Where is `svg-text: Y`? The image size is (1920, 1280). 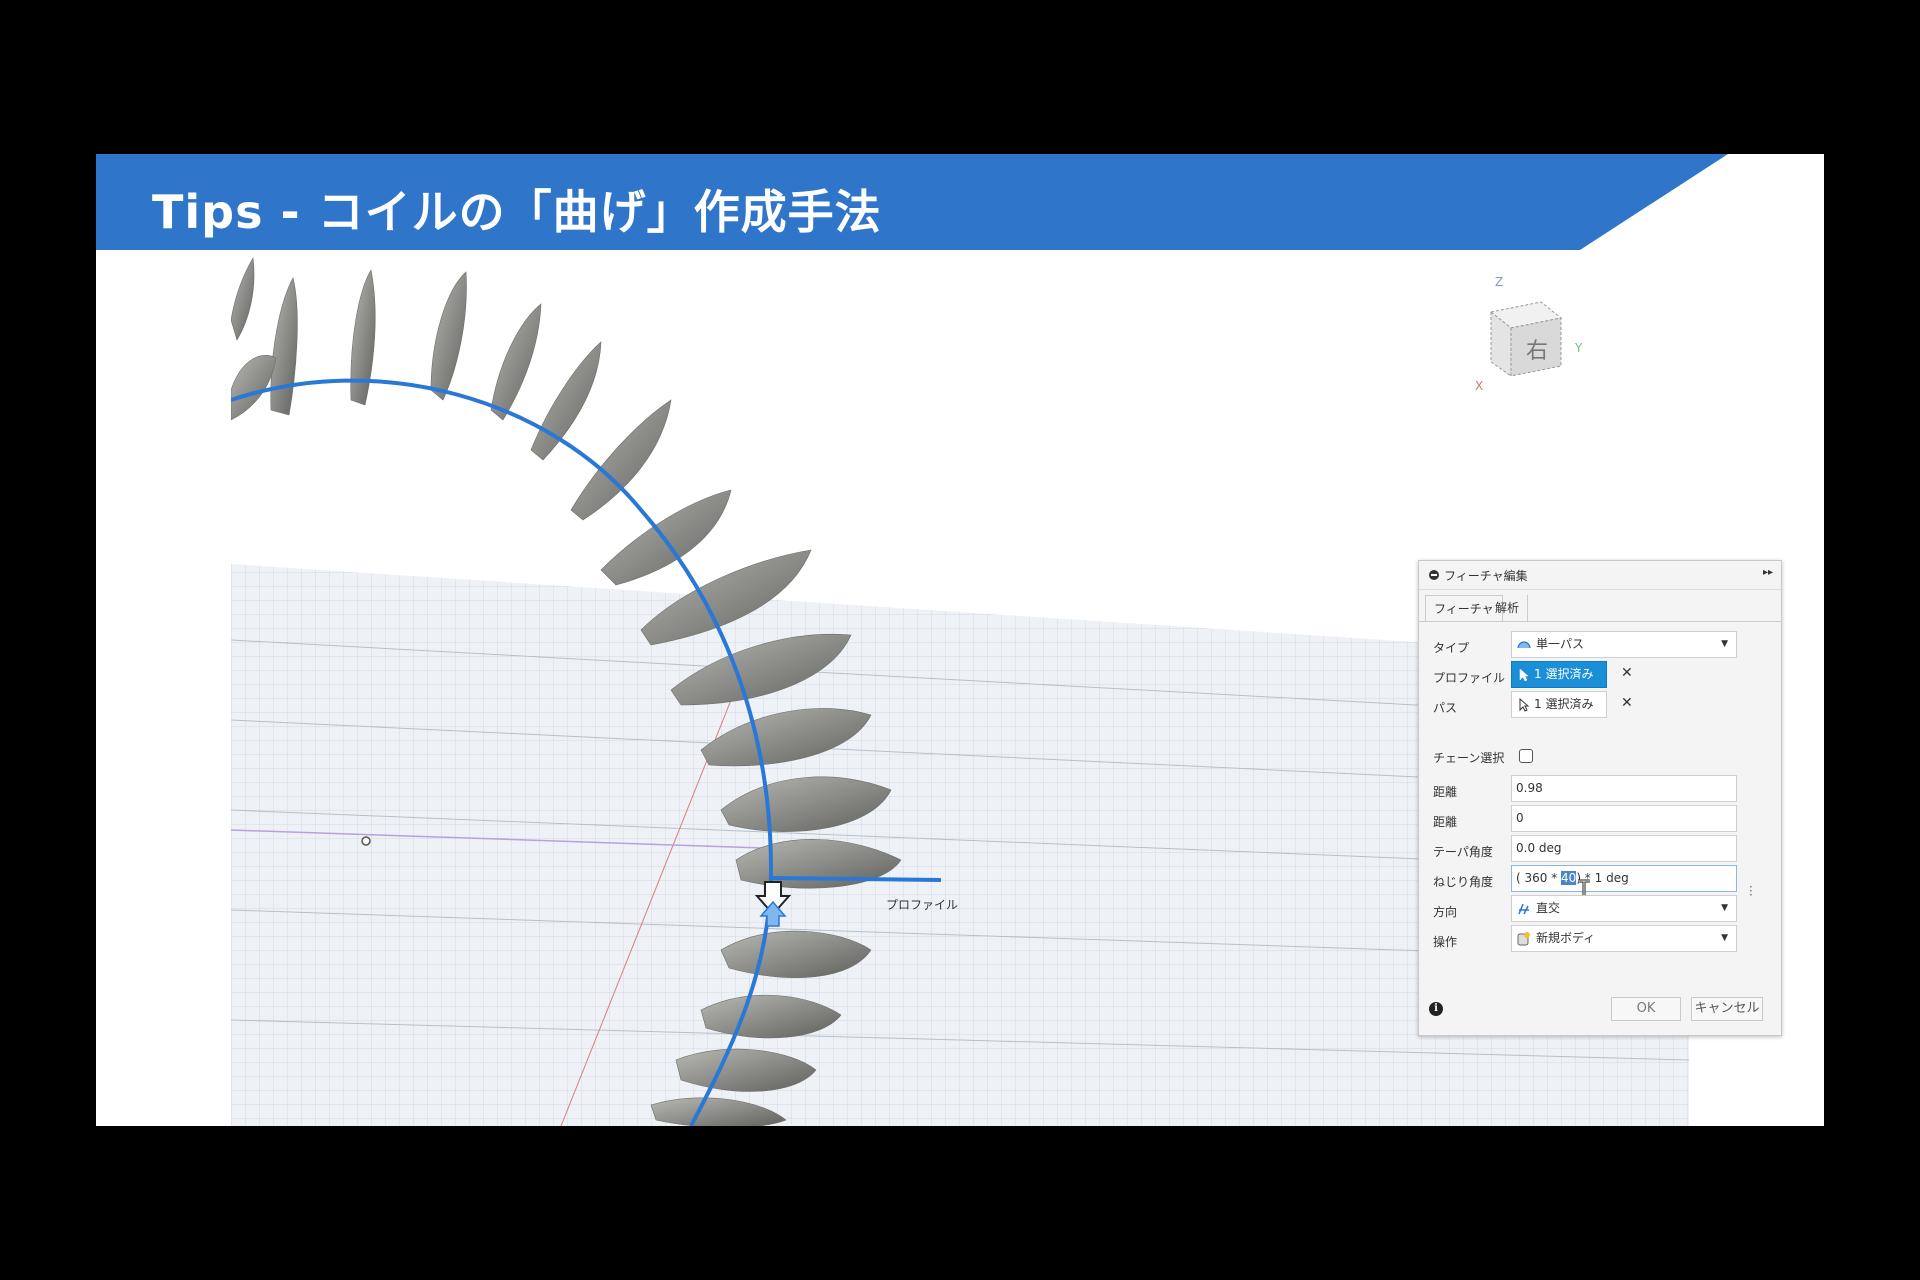
svg-text: Y is located at coordinates (1578, 348).